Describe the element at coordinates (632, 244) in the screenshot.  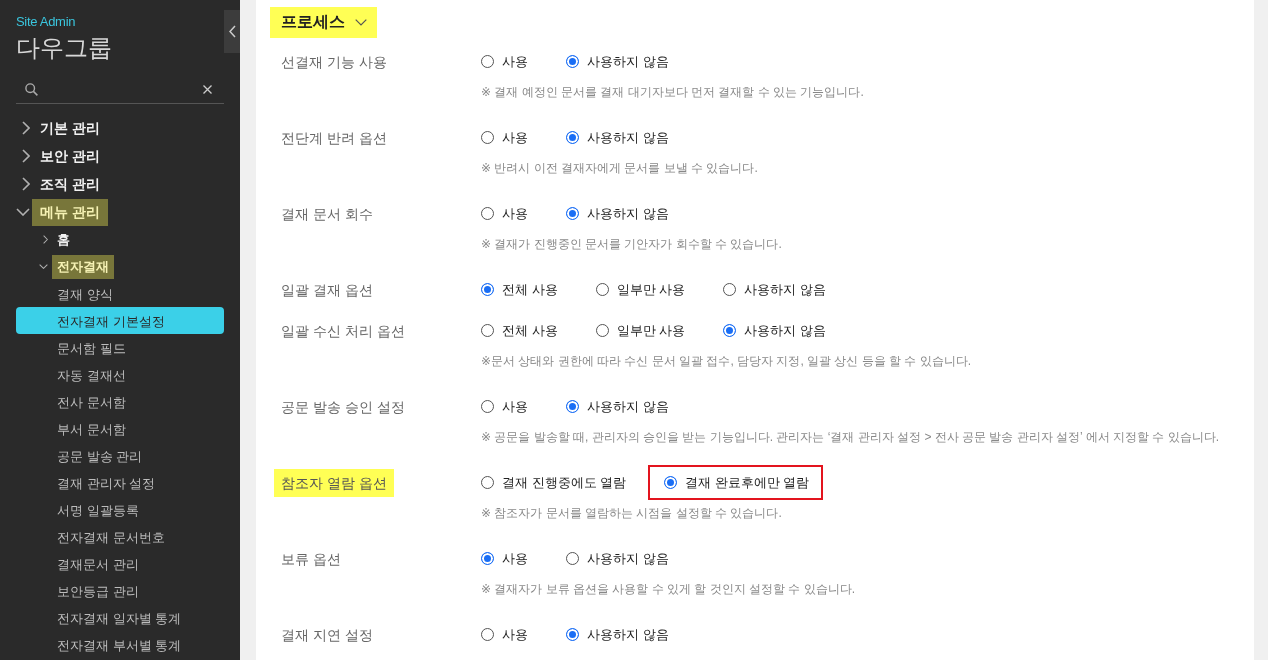
I see `help-note: ※ 결재가 진행중인 문서를 기안자가 회수할 수 있습니다.` at that location.